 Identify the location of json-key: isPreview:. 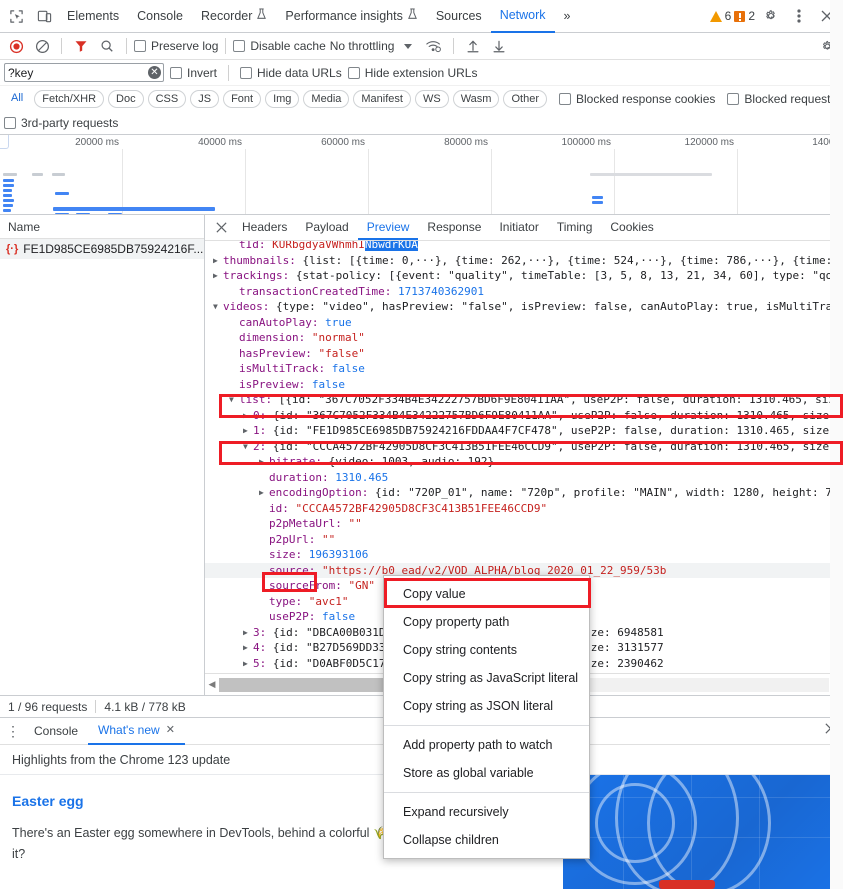
(275, 384).